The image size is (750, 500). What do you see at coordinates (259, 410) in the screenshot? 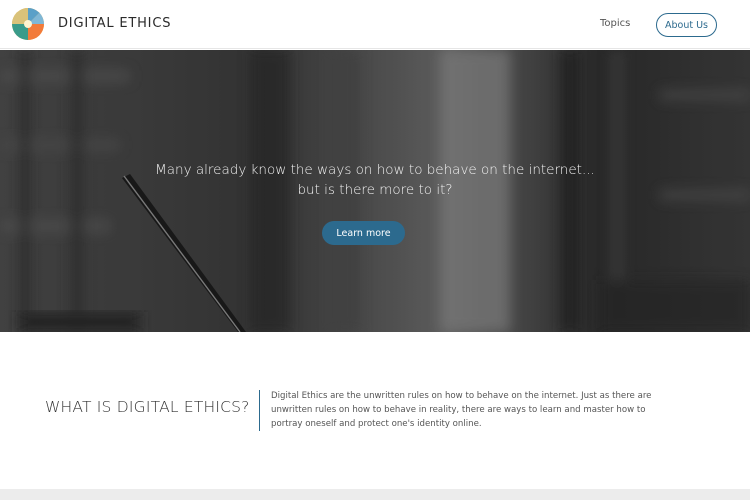
I see `section-divider` at bounding box center [259, 410].